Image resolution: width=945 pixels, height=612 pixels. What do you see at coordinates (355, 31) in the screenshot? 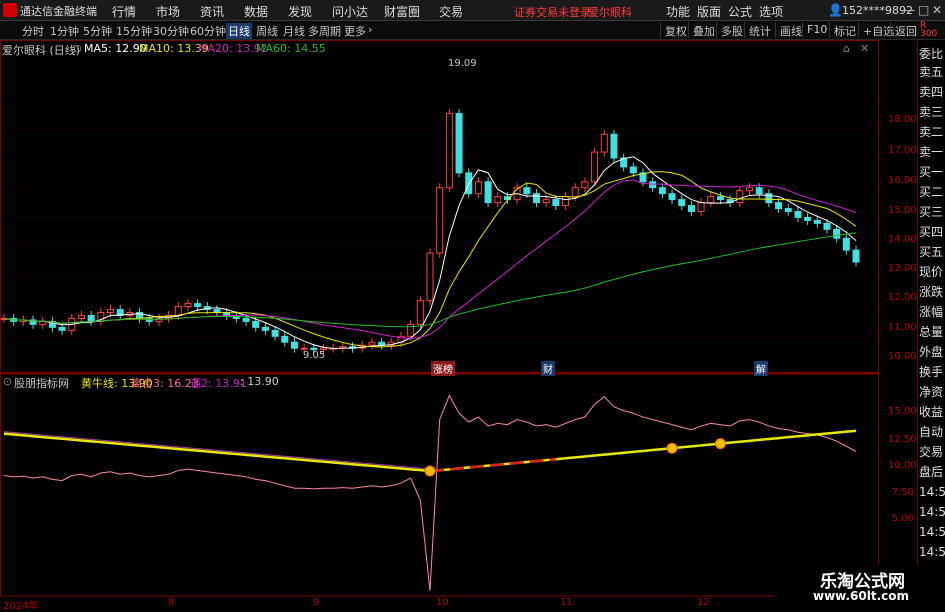
I see `period-more: 更多` at bounding box center [355, 31].